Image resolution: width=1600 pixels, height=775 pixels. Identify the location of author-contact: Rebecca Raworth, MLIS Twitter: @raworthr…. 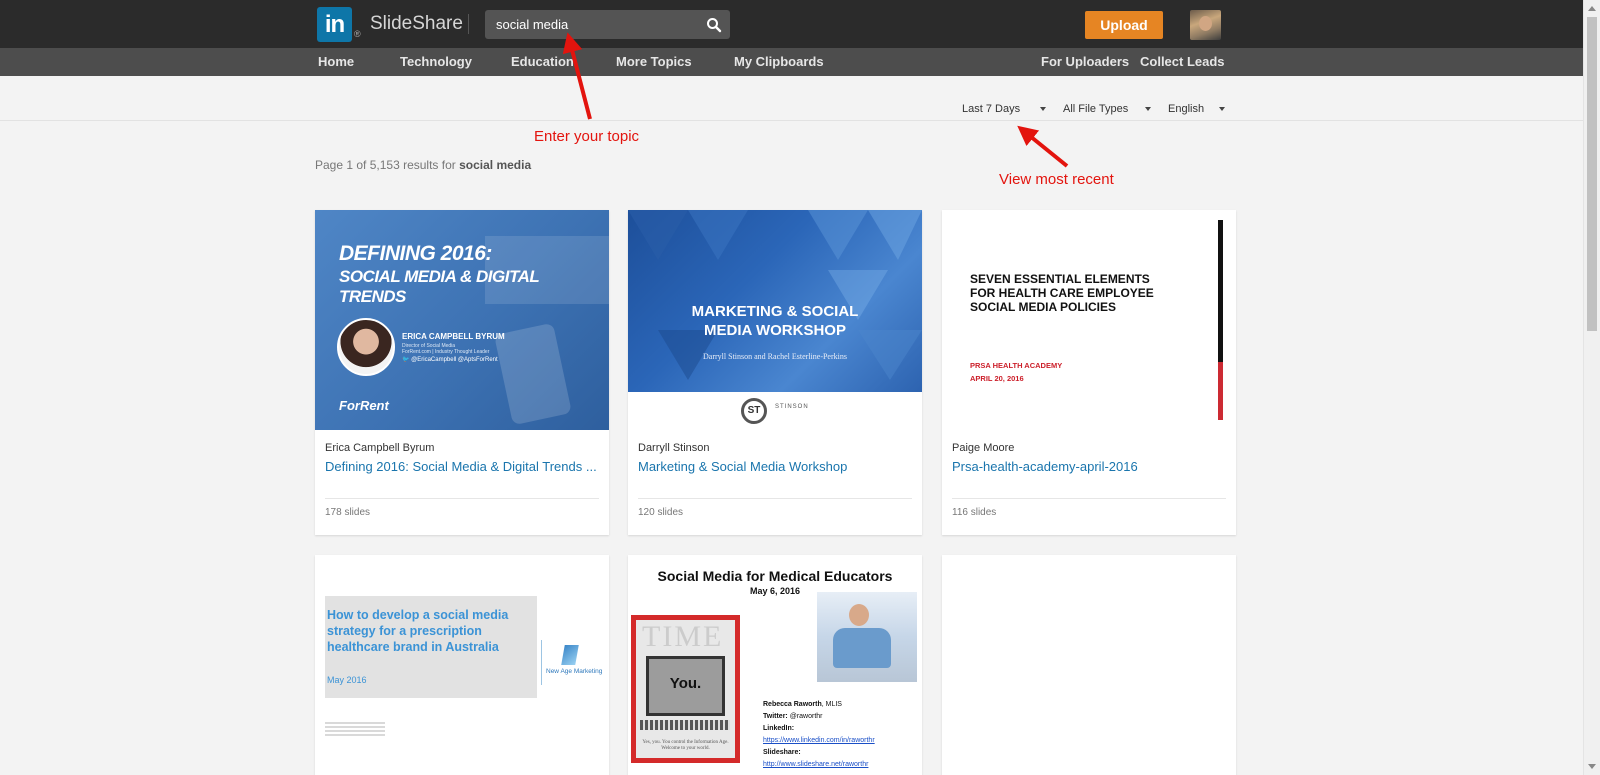
(819, 734).